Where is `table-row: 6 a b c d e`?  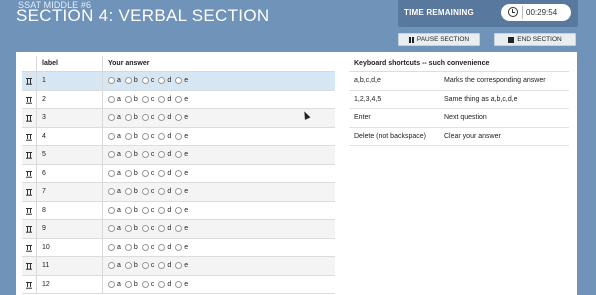 table-row: 6 a b c d e is located at coordinates (178, 173).